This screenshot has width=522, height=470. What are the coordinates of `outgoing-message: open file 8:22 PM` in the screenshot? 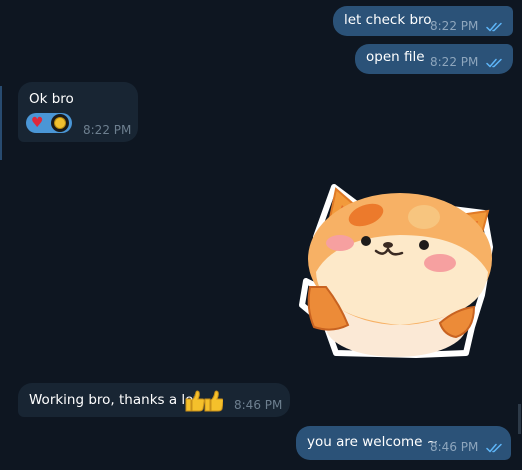 It's located at (434, 59).